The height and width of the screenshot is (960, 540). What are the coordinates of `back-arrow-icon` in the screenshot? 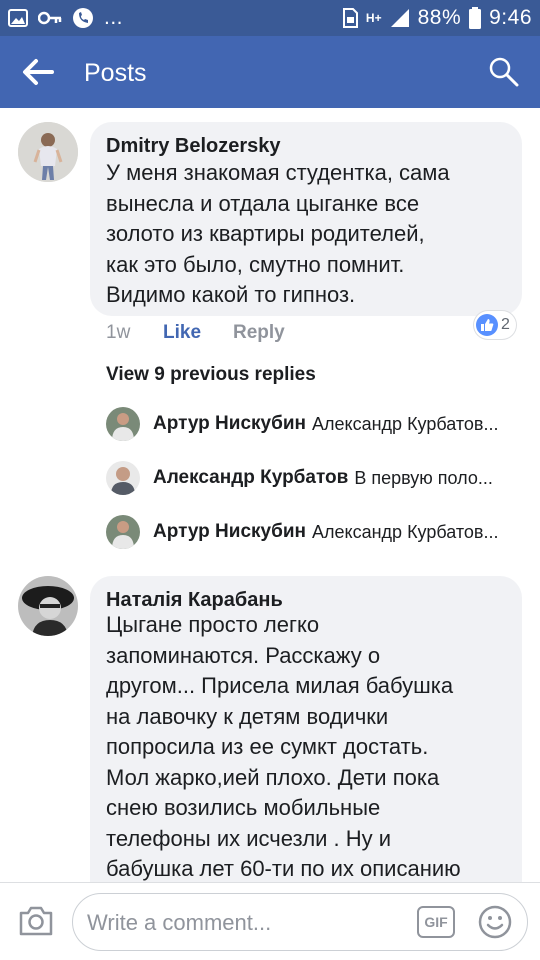 It's located at (38, 72).